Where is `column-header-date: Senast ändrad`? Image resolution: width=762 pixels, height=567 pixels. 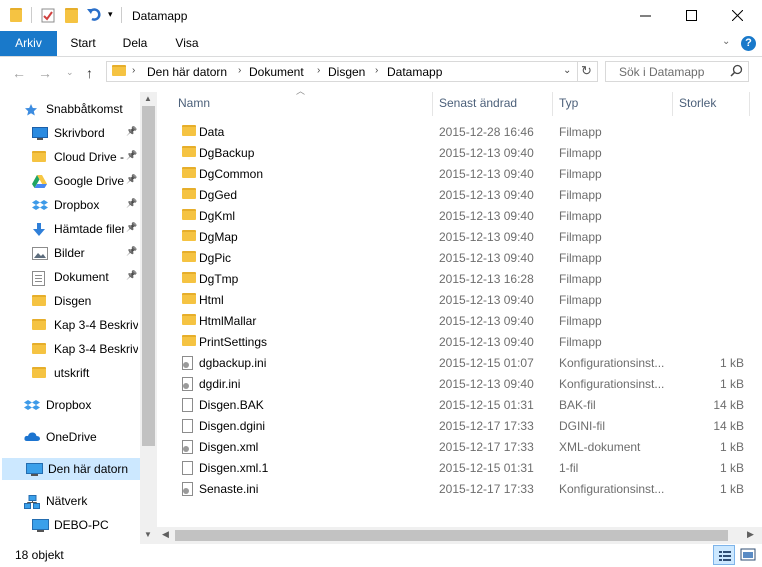
column-header-date: Senast ändrad is located at coordinates (478, 103).